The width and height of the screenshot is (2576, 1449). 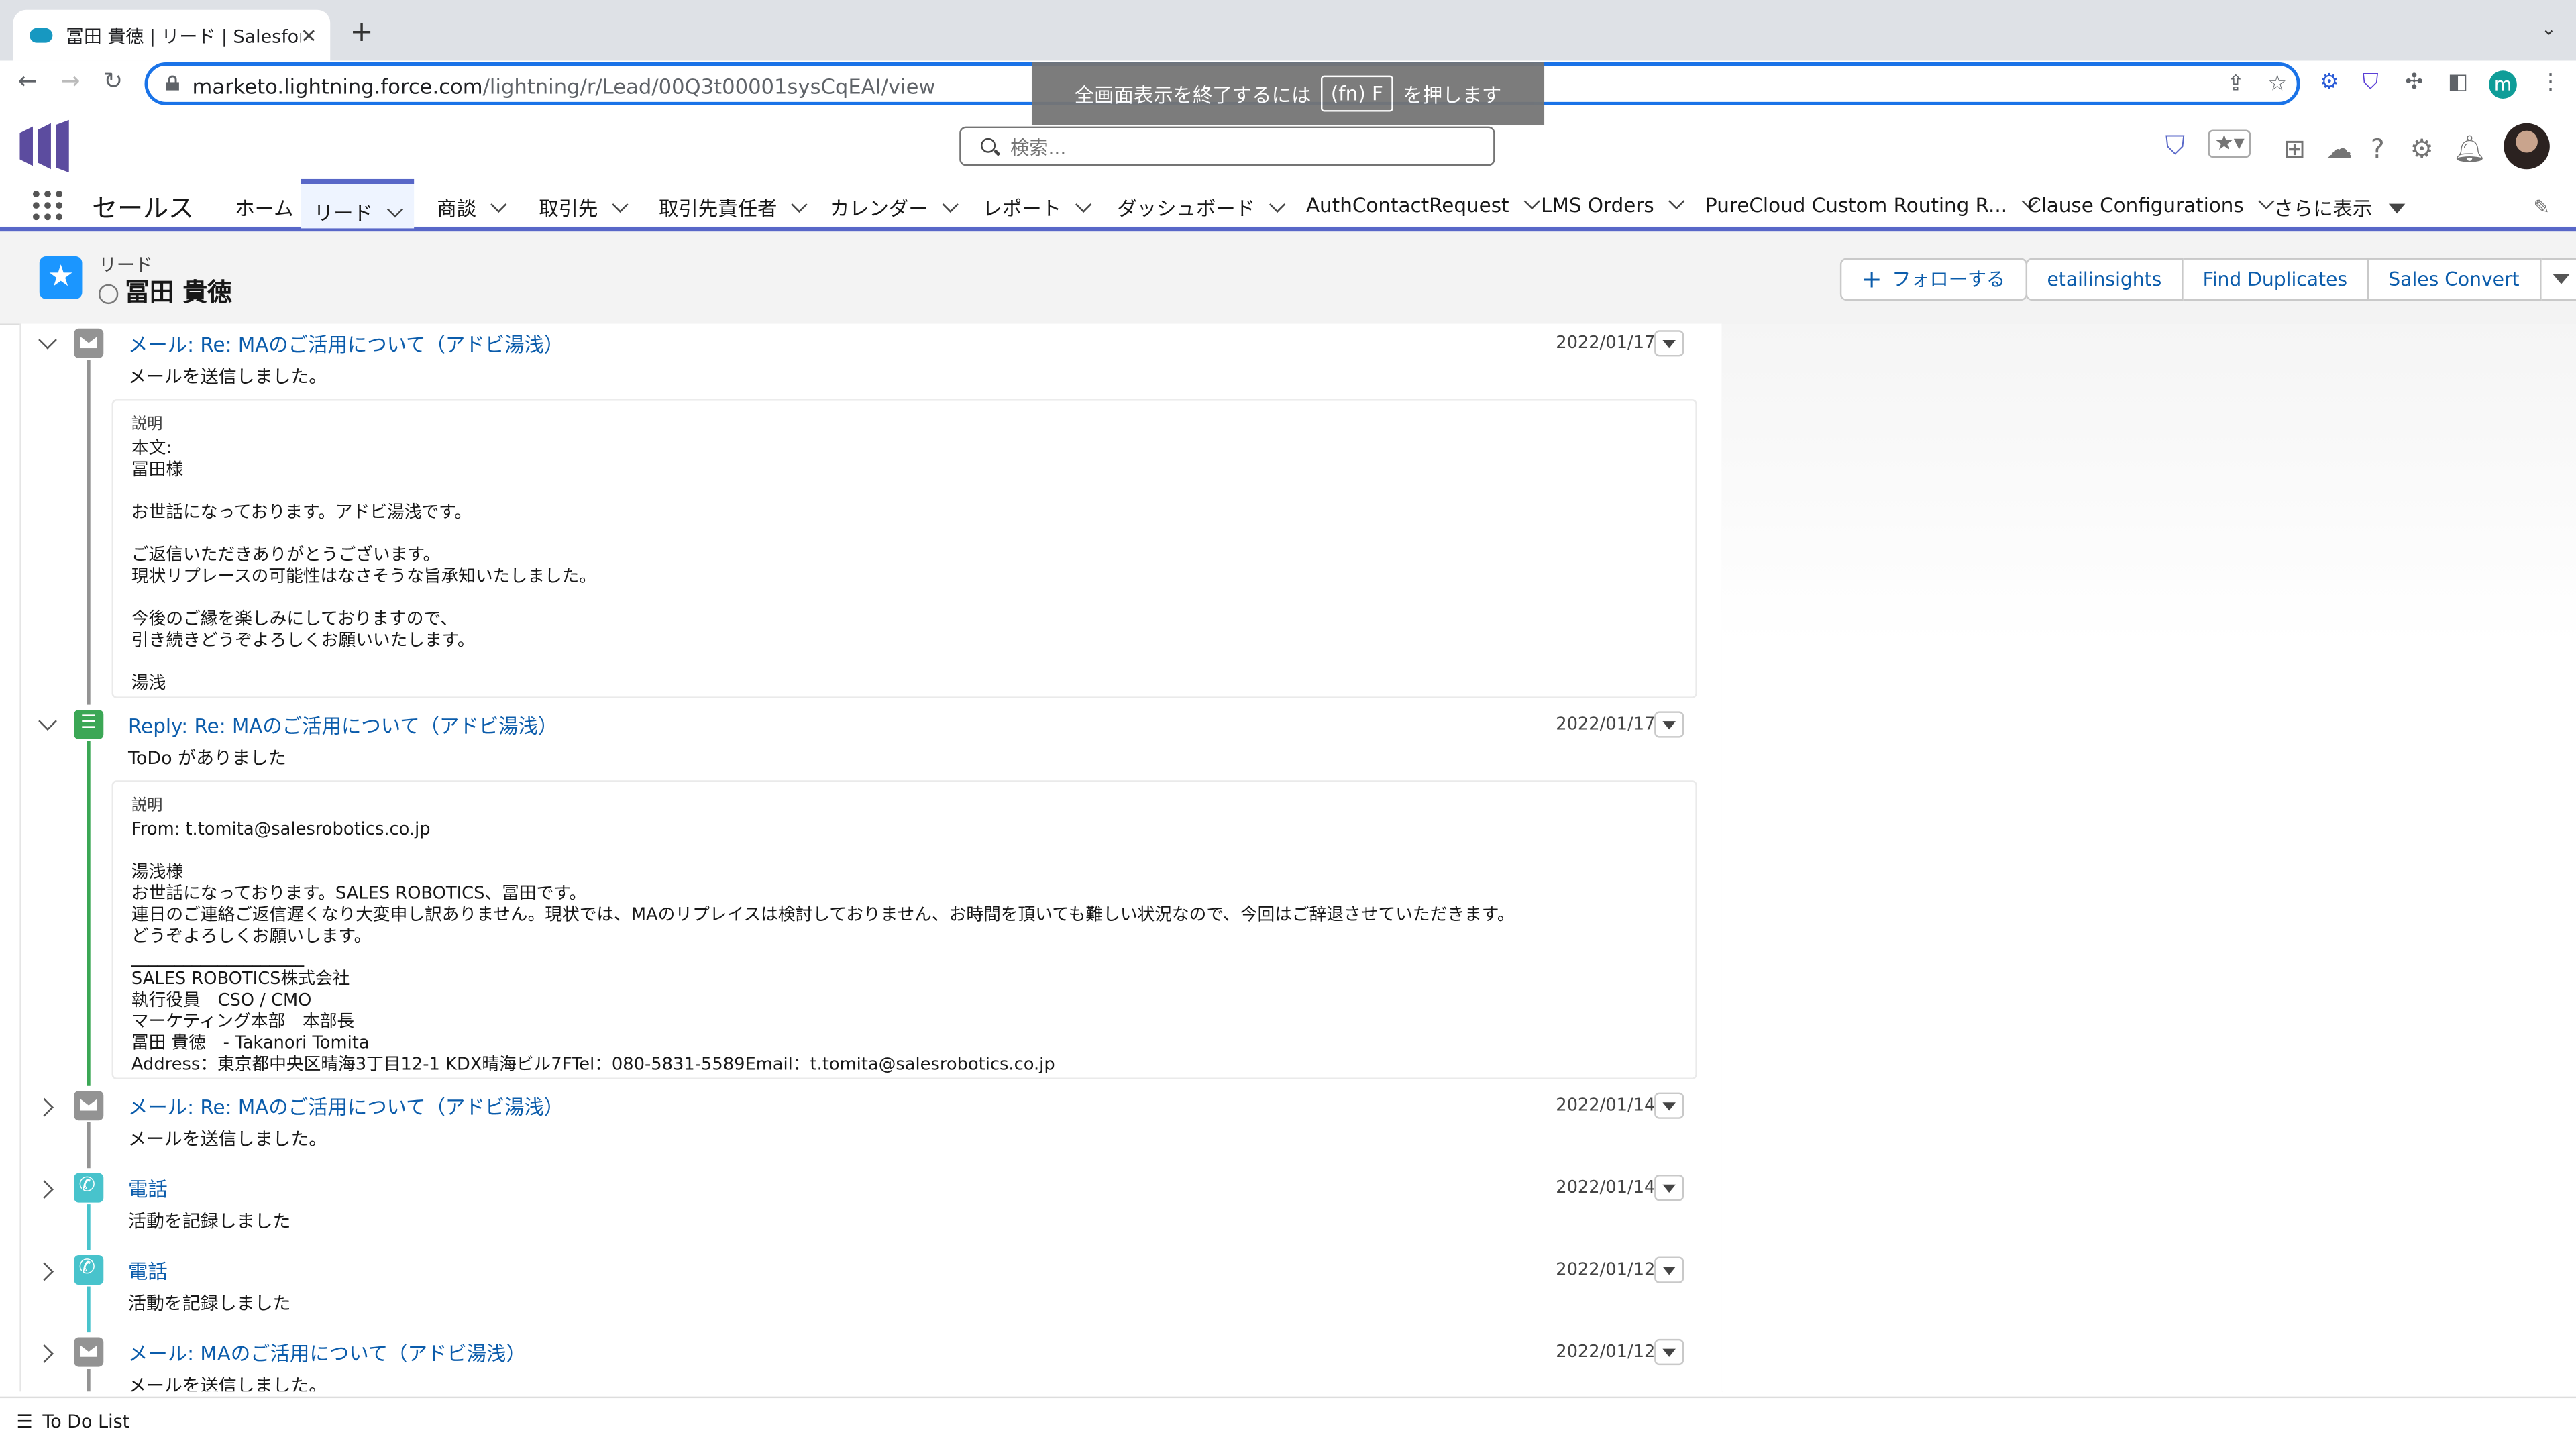 I want to click on timeline-item-date: 2022/01/14, so click(x=1606, y=1105).